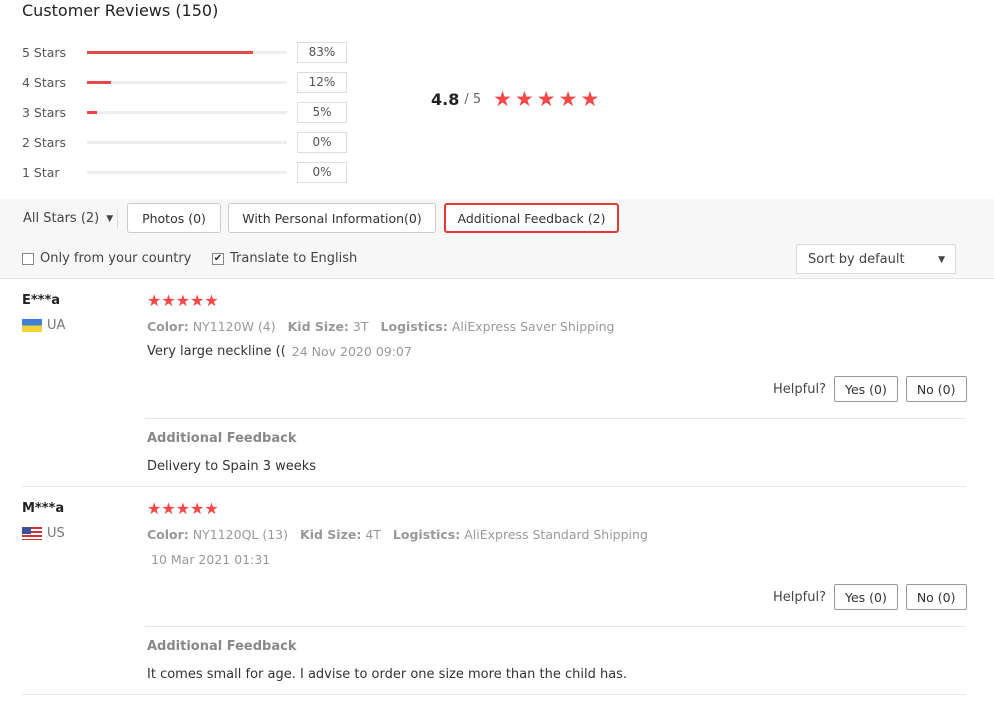  Describe the element at coordinates (44, 112) in the screenshot. I see `rating-label: 3 Stars` at that location.